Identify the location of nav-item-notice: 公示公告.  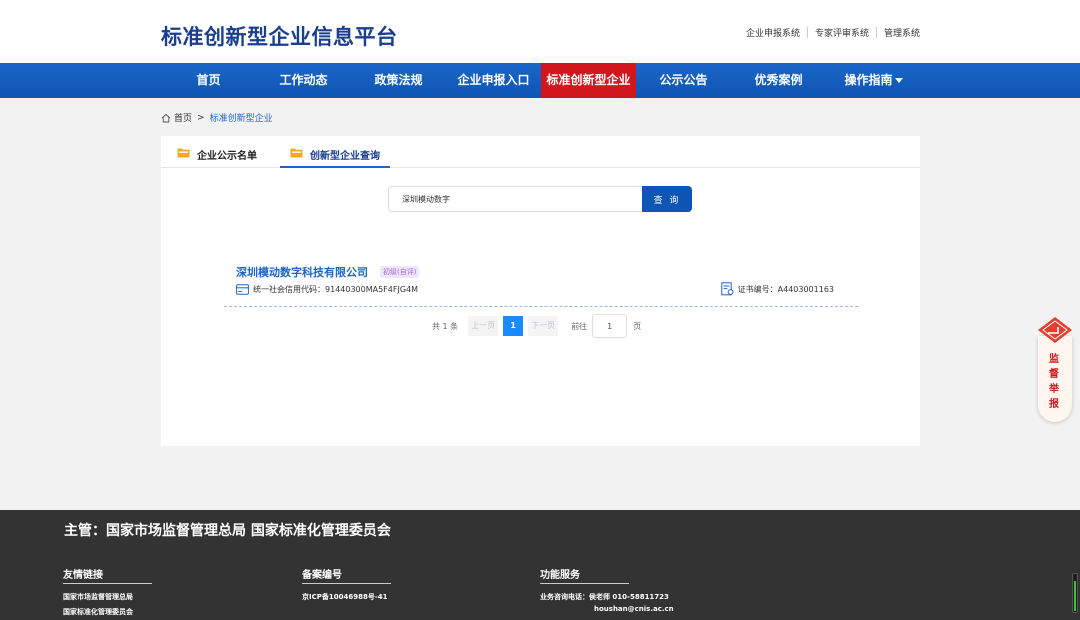
(683, 80).